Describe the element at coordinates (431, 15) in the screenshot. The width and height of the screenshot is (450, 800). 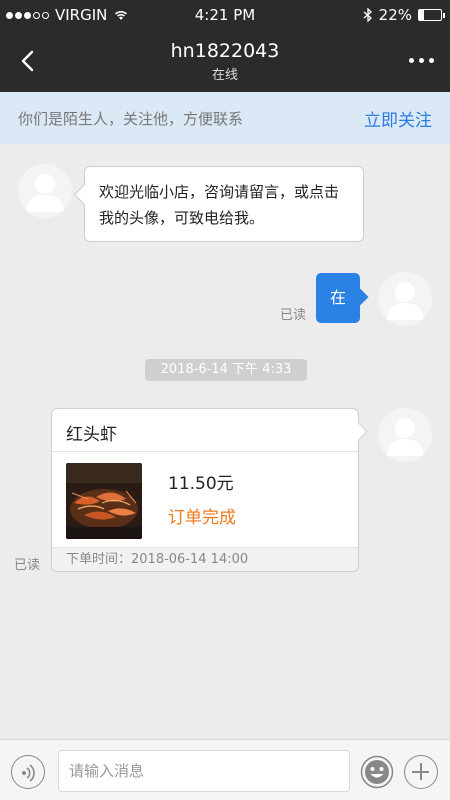
I see `battery-icon` at that location.